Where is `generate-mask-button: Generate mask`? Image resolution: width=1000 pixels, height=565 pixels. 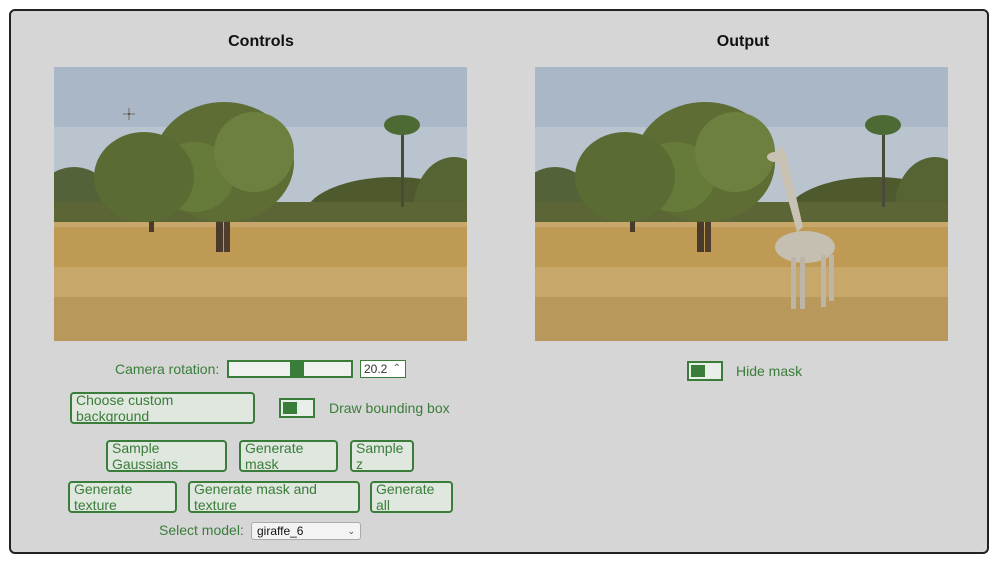 generate-mask-button: Generate mask is located at coordinates (288, 456).